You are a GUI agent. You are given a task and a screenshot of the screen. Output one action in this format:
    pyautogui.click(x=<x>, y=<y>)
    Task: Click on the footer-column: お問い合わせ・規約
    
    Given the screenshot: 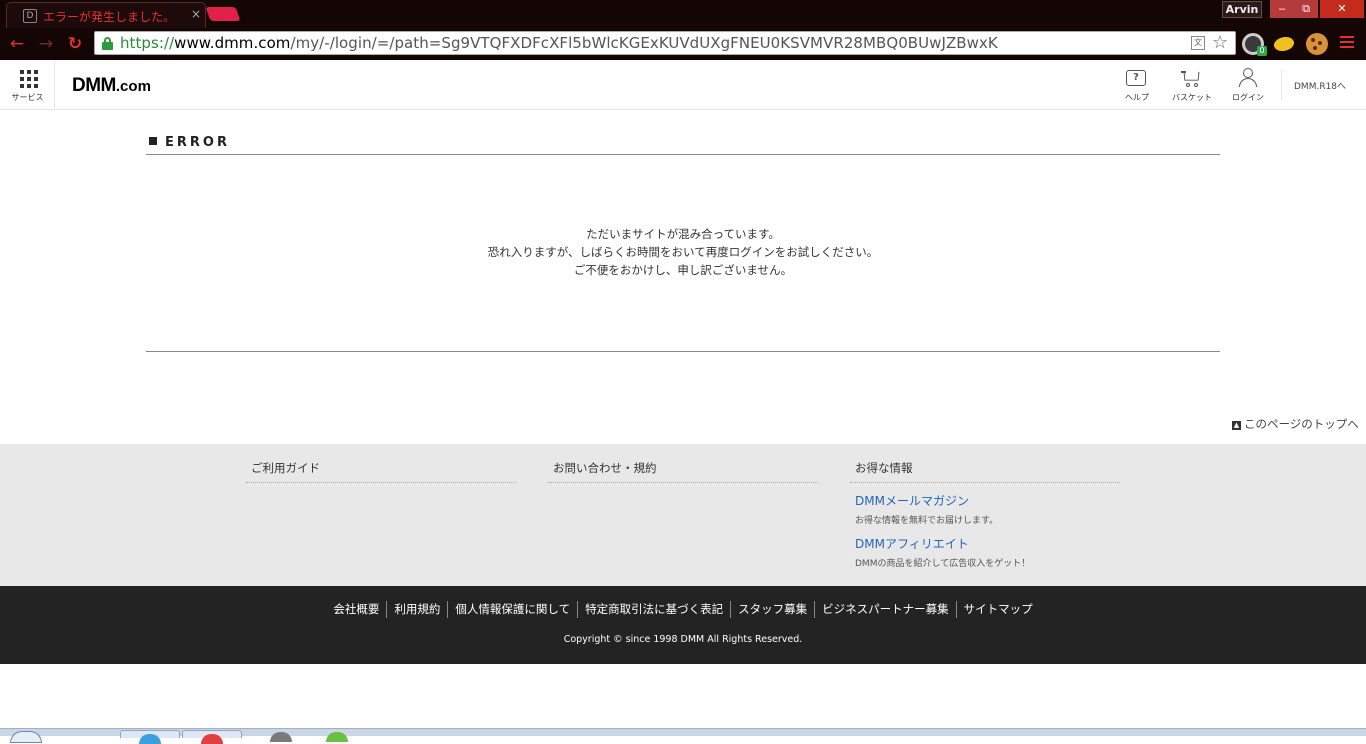 What is the action you would take?
    pyautogui.click(x=683, y=471)
    